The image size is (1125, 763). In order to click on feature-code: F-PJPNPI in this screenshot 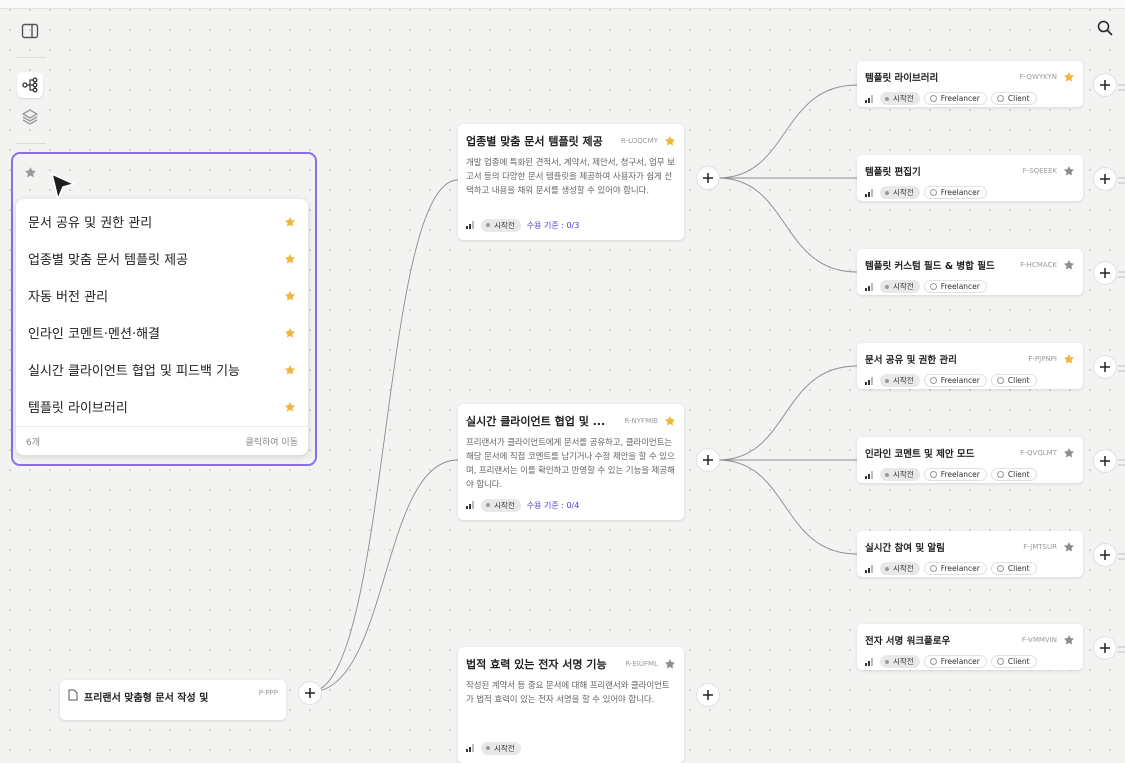, I will do `click(1042, 358)`.